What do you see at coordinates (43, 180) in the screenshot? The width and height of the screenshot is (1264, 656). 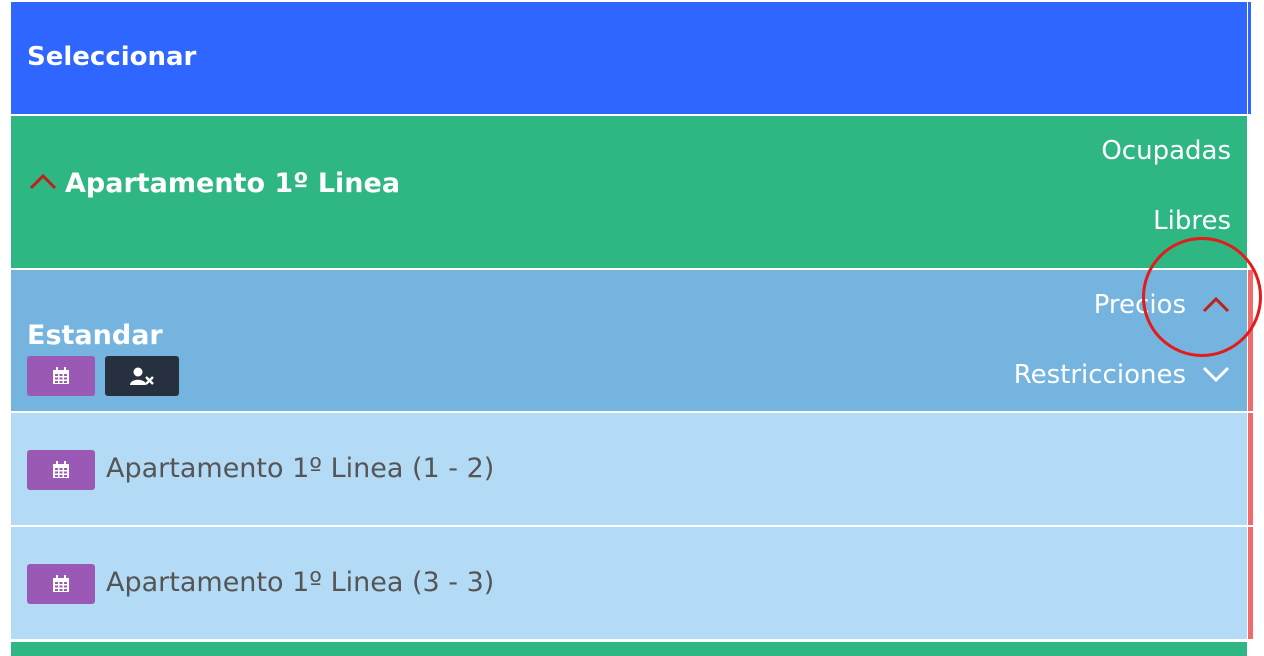 I see `chevron-up-icon` at bounding box center [43, 180].